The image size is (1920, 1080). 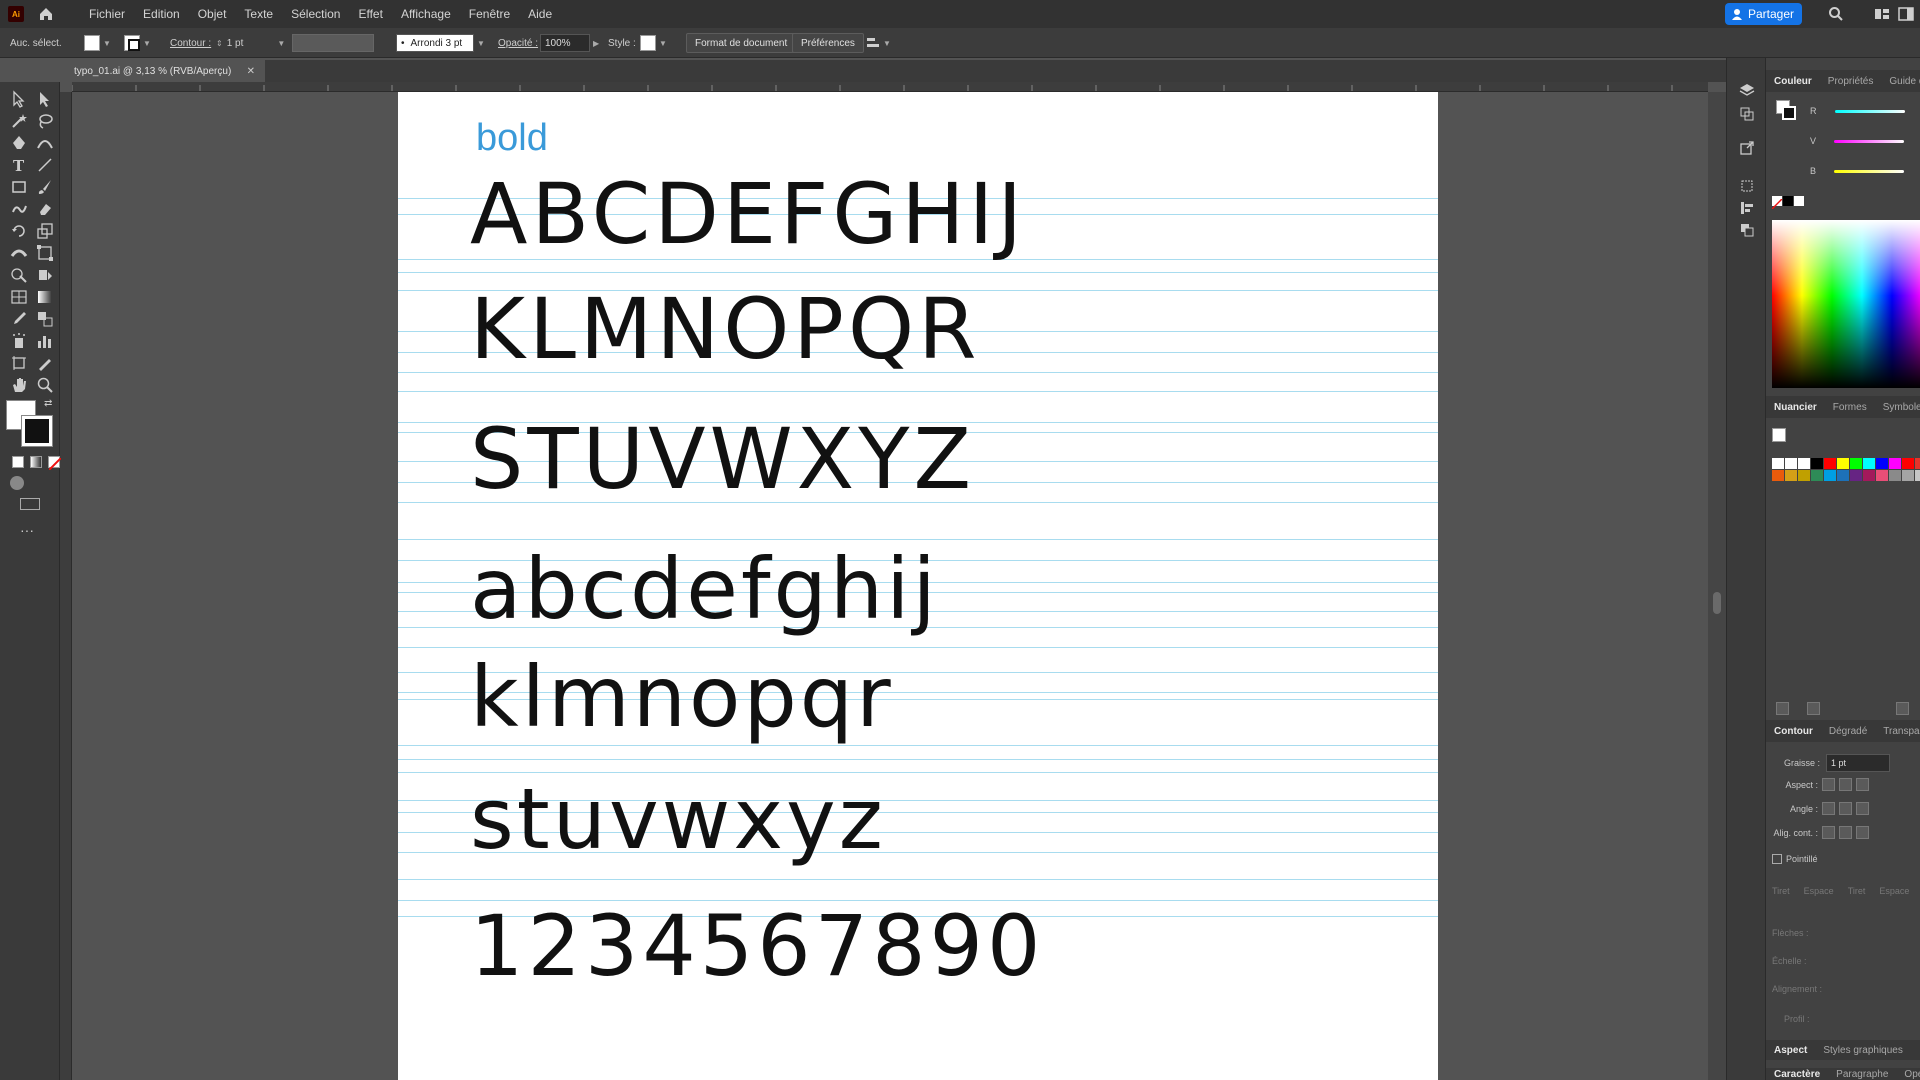 What do you see at coordinates (19, 319) in the screenshot?
I see `eyedropper-tool-icon` at bounding box center [19, 319].